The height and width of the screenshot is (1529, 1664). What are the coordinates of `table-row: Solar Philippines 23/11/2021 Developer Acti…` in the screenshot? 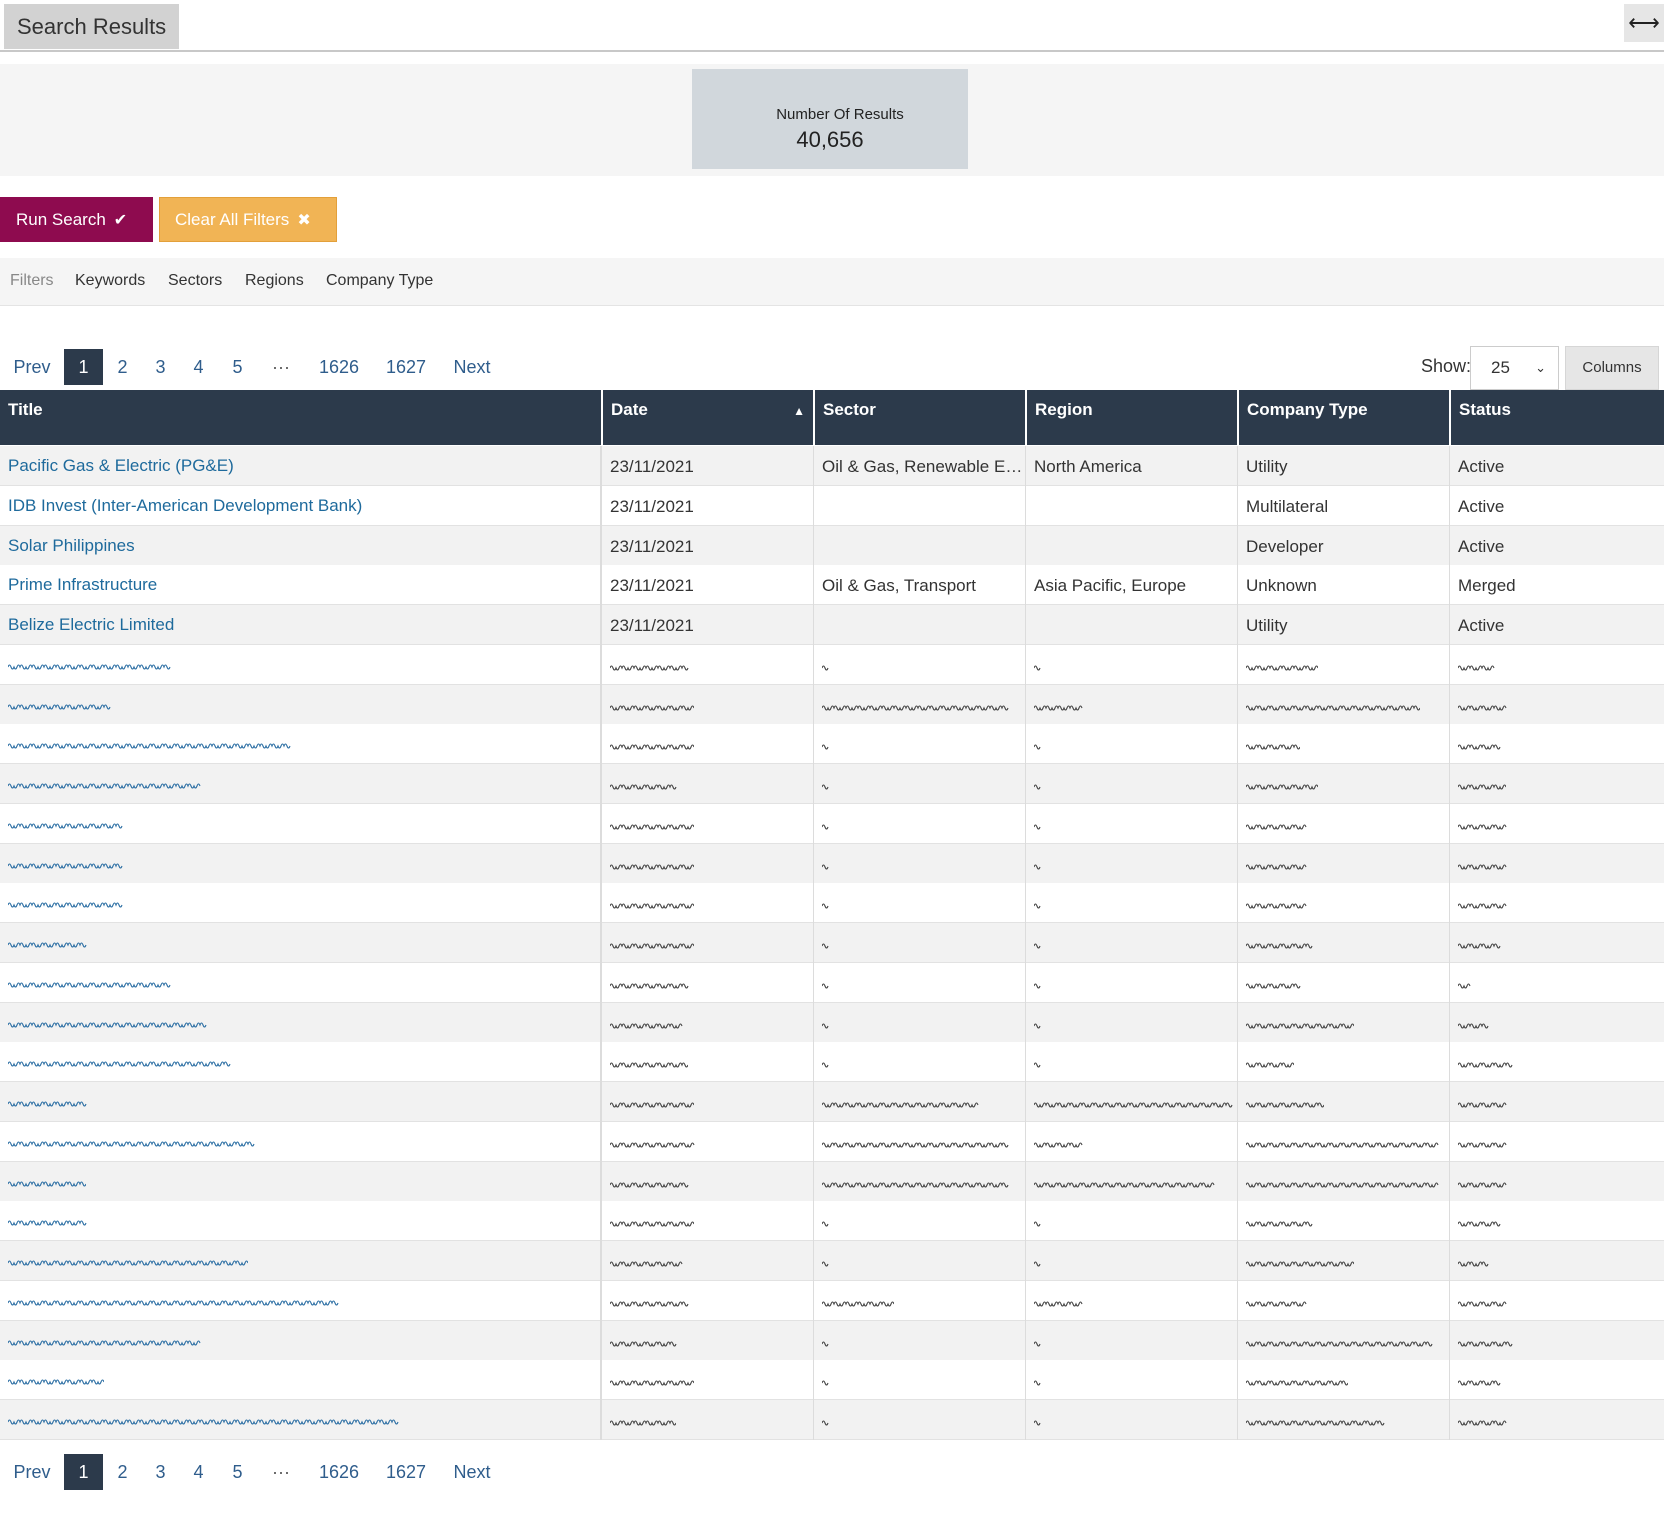 It's located at (832, 546).